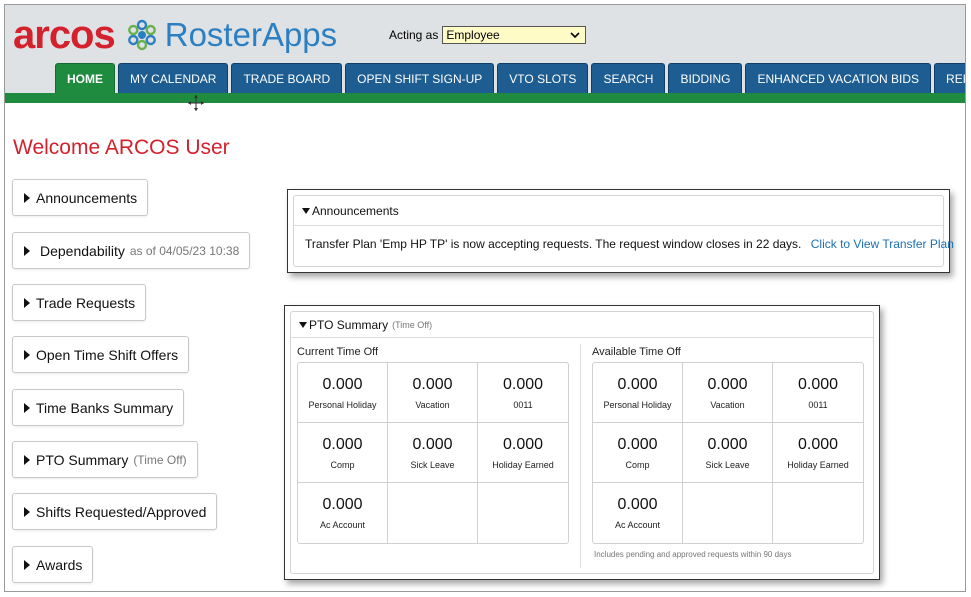  I want to click on pto-summary-title: PTO Summary, so click(349, 324).